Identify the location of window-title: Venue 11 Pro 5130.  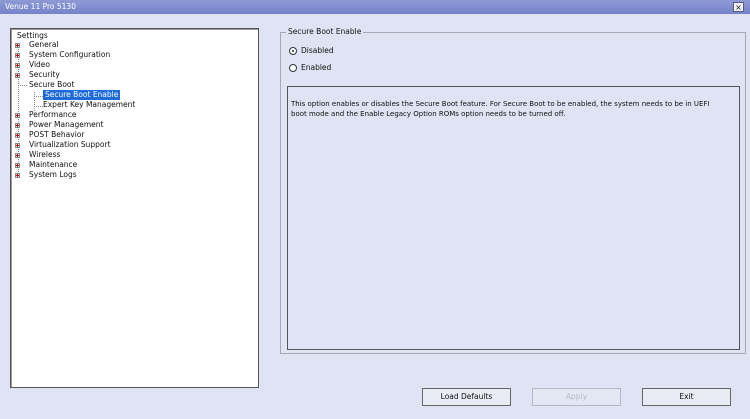
(40, 6).